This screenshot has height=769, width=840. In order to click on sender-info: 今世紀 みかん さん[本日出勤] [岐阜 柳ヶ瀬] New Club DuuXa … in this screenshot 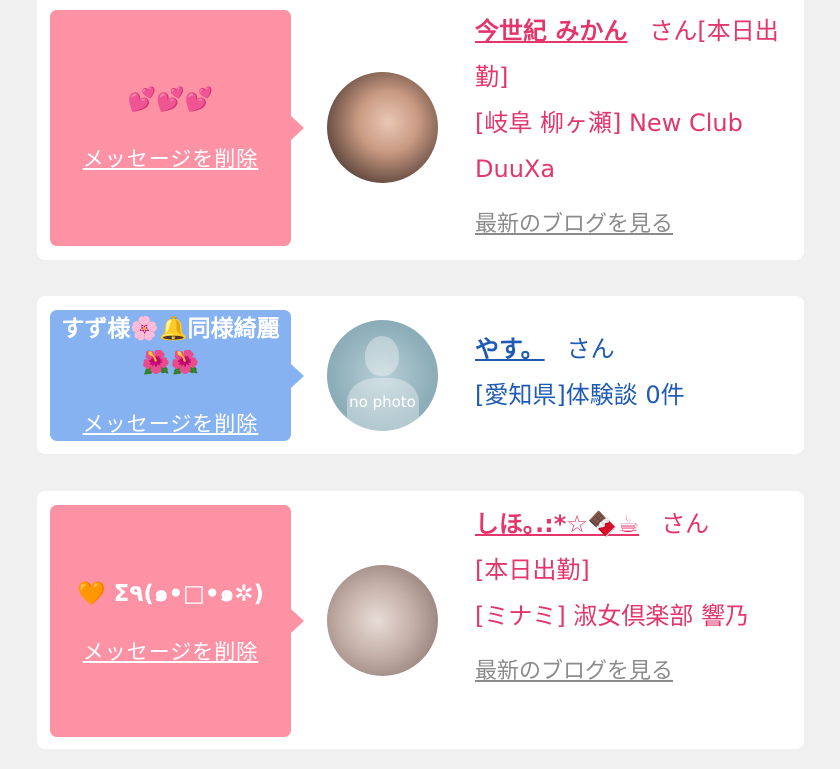, I will do `click(631, 128)`.